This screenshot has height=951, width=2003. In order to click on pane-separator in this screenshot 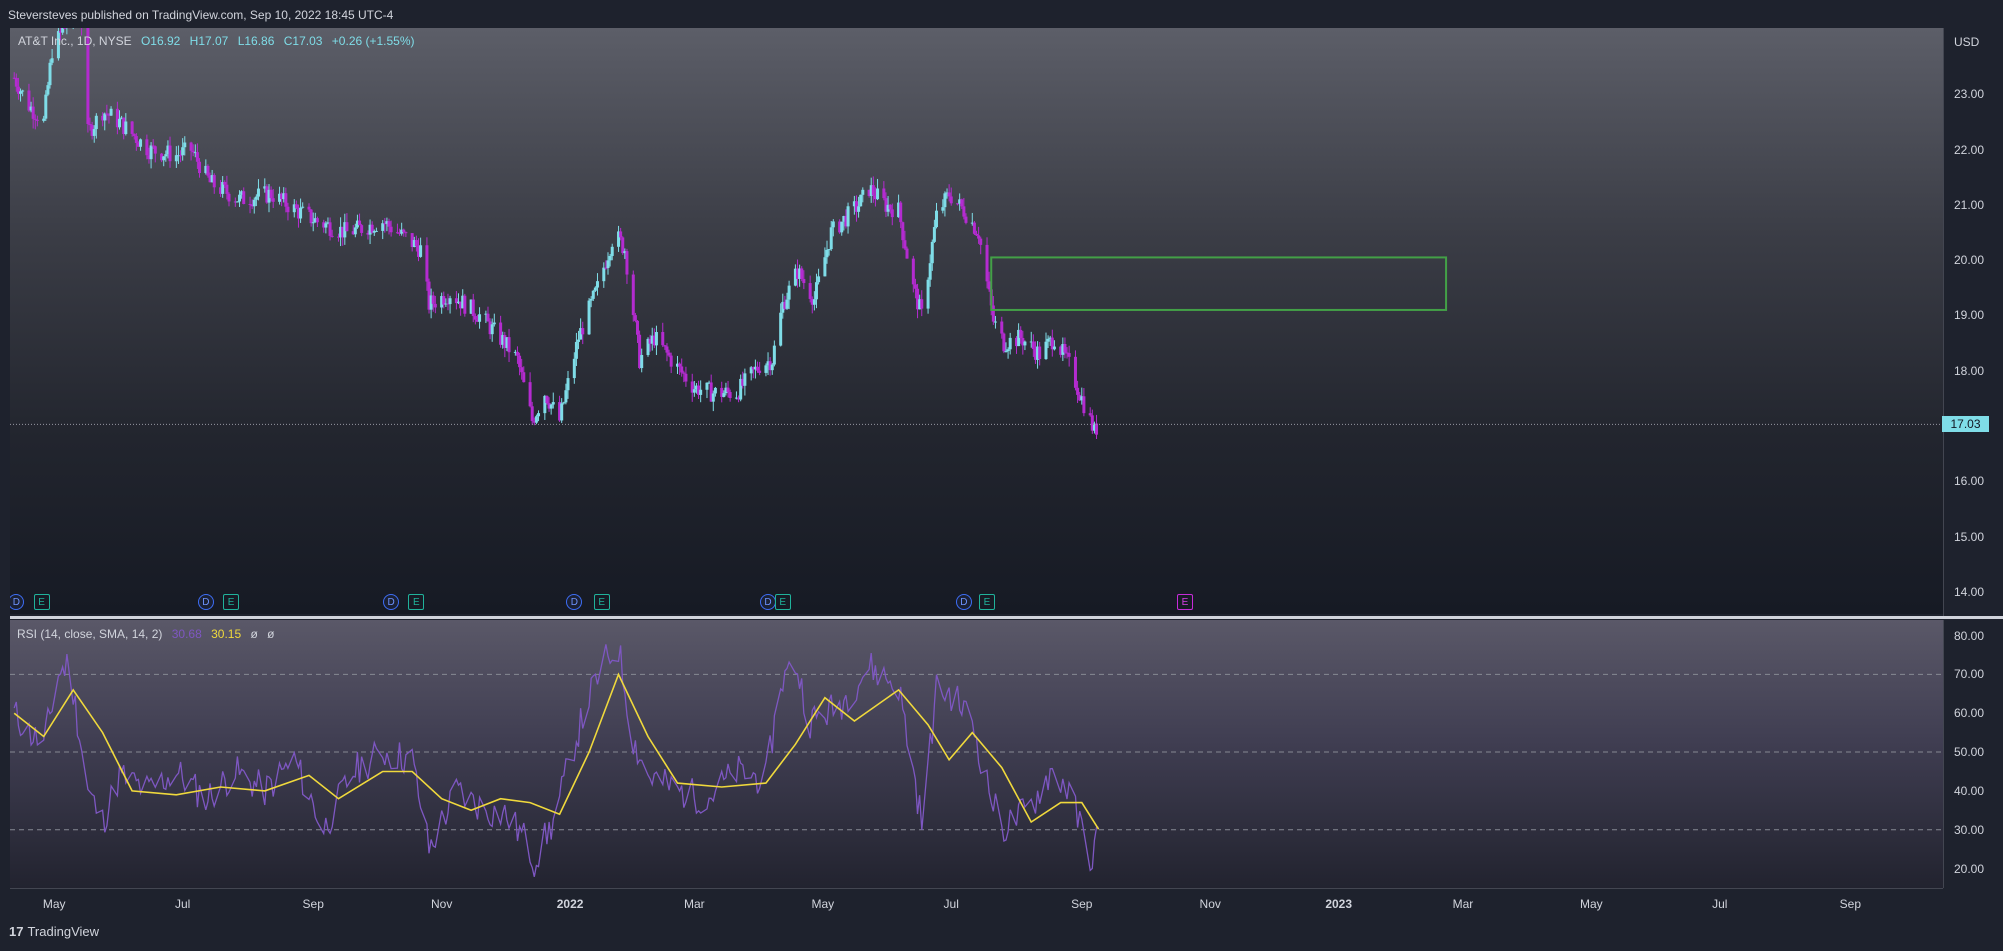, I will do `click(1006, 617)`.